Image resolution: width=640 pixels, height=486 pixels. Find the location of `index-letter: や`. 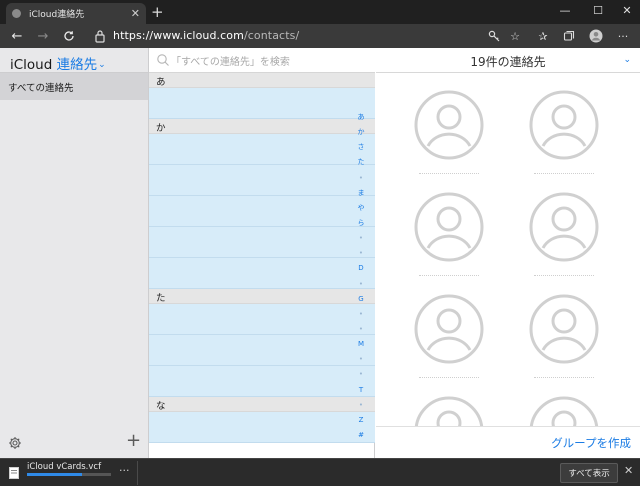

index-letter: や is located at coordinates (361, 208).